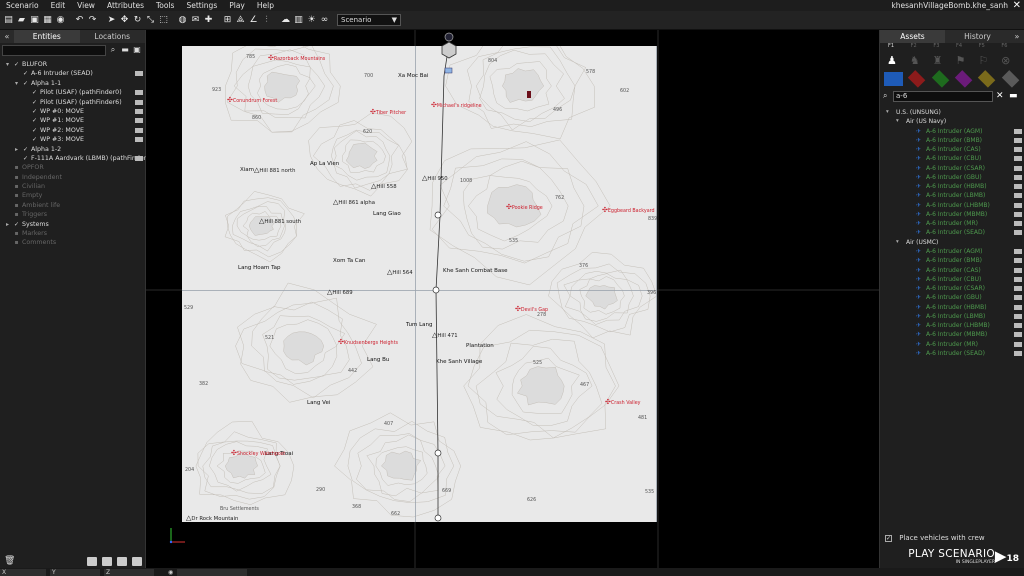 Image resolution: width=1024 pixels, height=576 pixels. Describe the element at coordinates (623, 402) in the screenshot. I see `map-red-marker: ✣Crash Valley` at that location.